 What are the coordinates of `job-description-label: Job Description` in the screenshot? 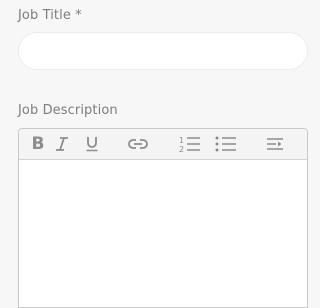 It's located at (68, 110).